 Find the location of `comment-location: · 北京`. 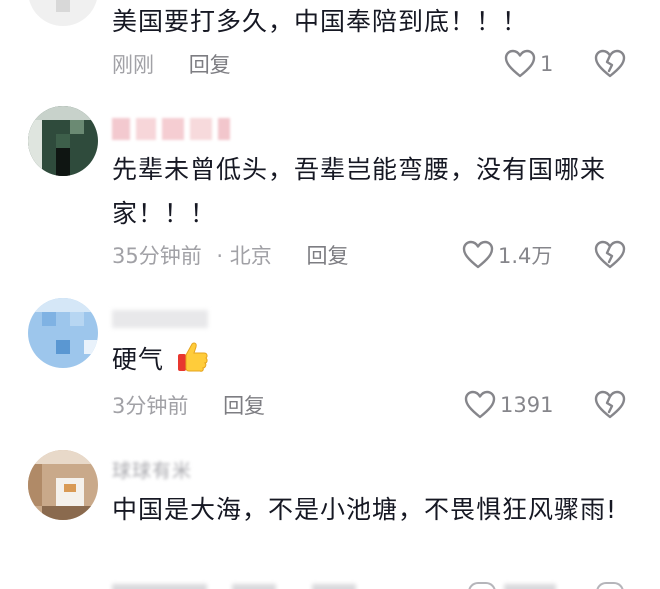

comment-location: · 北京 is located at coordinates (244, 256).